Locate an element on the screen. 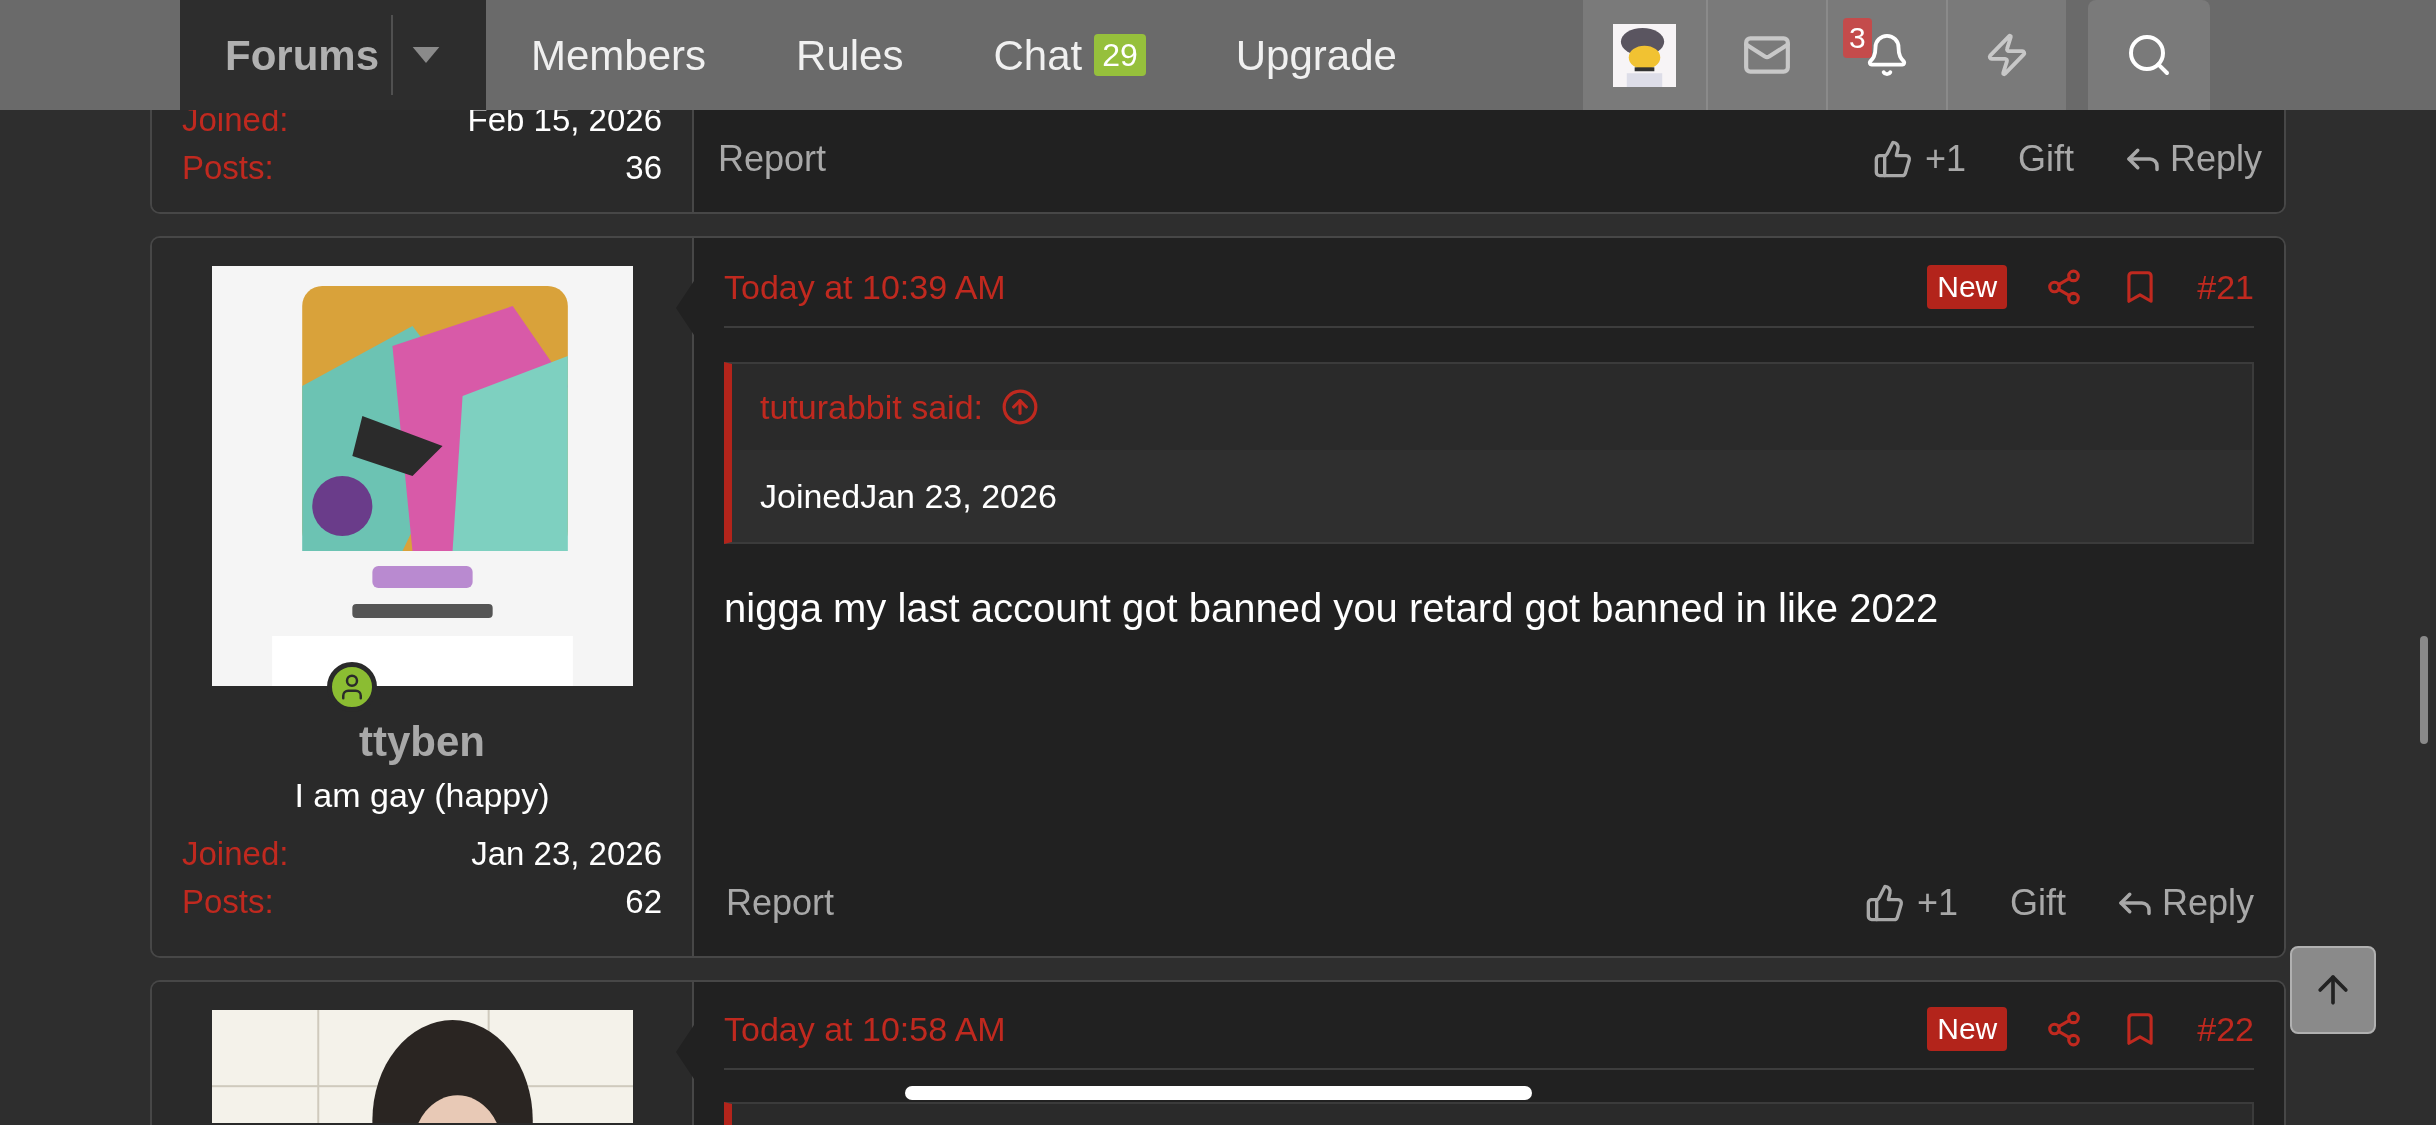 This screenshot has height=1125, width=2436. count-badge: 29 is located at coordinates (1120, 55).